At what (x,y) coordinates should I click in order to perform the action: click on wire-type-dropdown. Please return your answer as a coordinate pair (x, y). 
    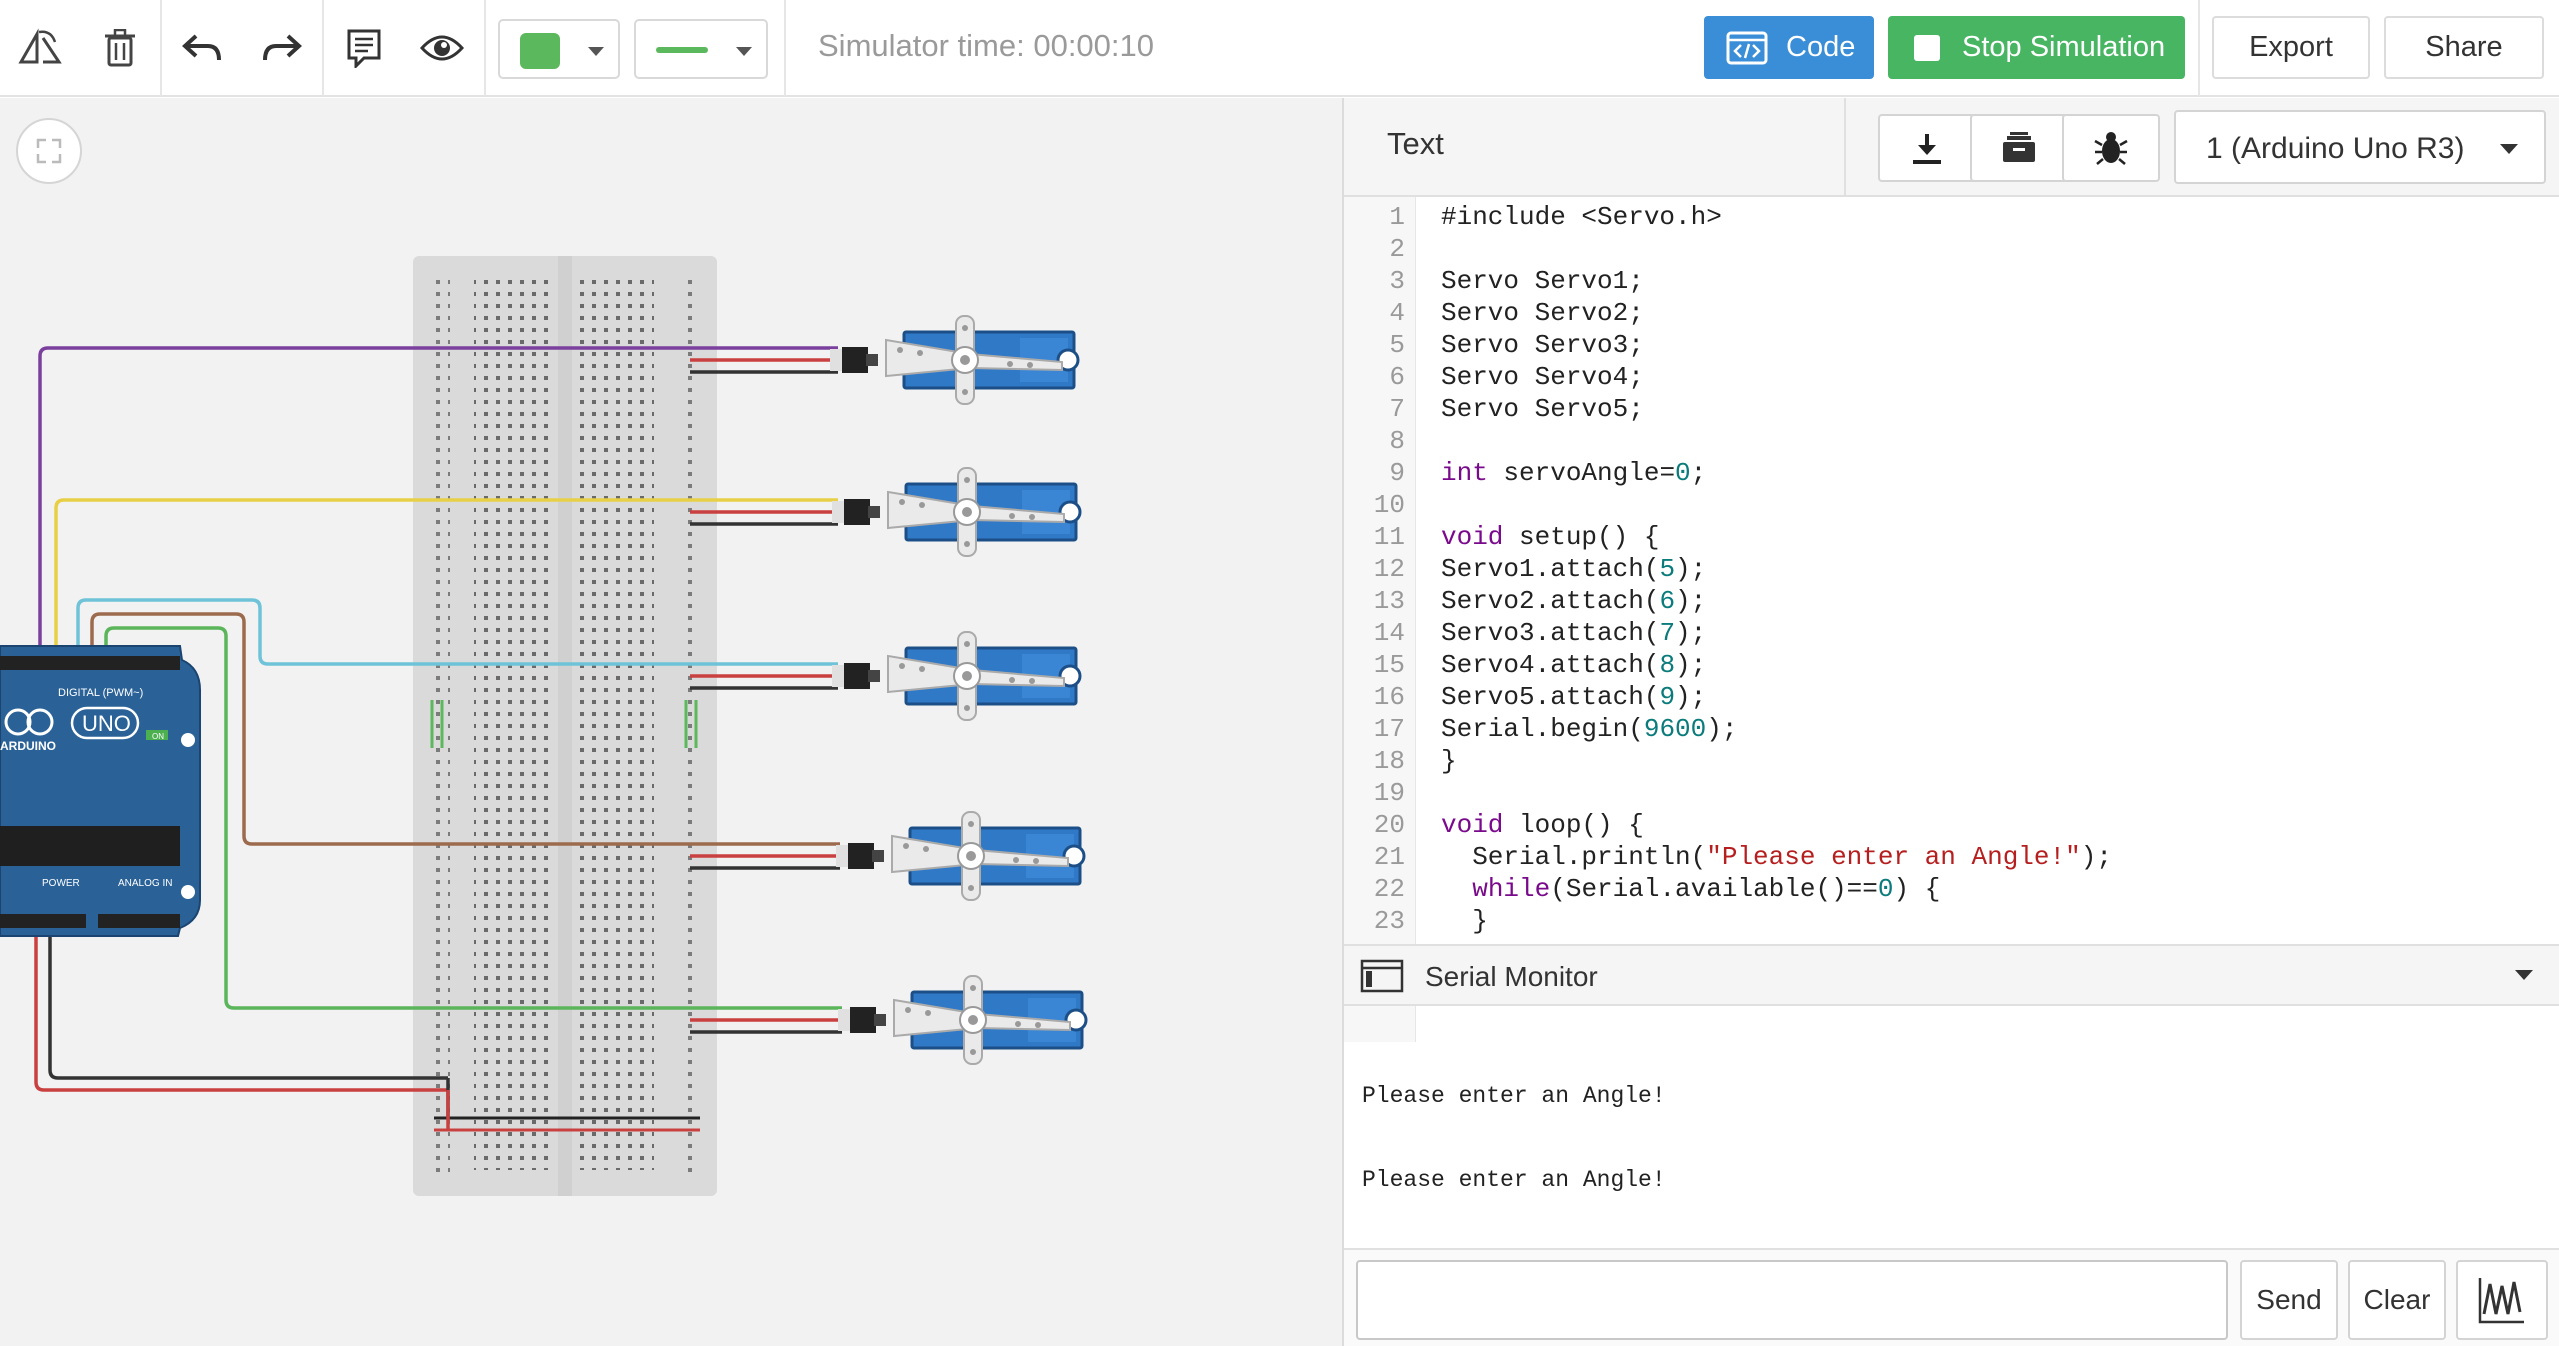
    Looking at the image, I should click on (701, 49).